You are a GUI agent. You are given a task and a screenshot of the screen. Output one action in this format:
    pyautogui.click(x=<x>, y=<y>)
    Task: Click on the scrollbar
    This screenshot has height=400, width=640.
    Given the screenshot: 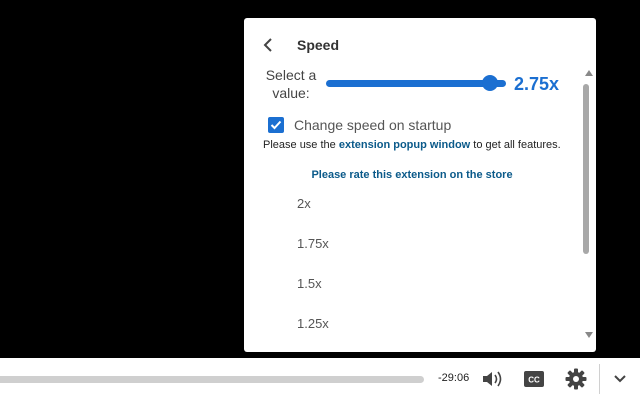 What is the action you would take?
    pyautogui.click(x=588, y=206)
    